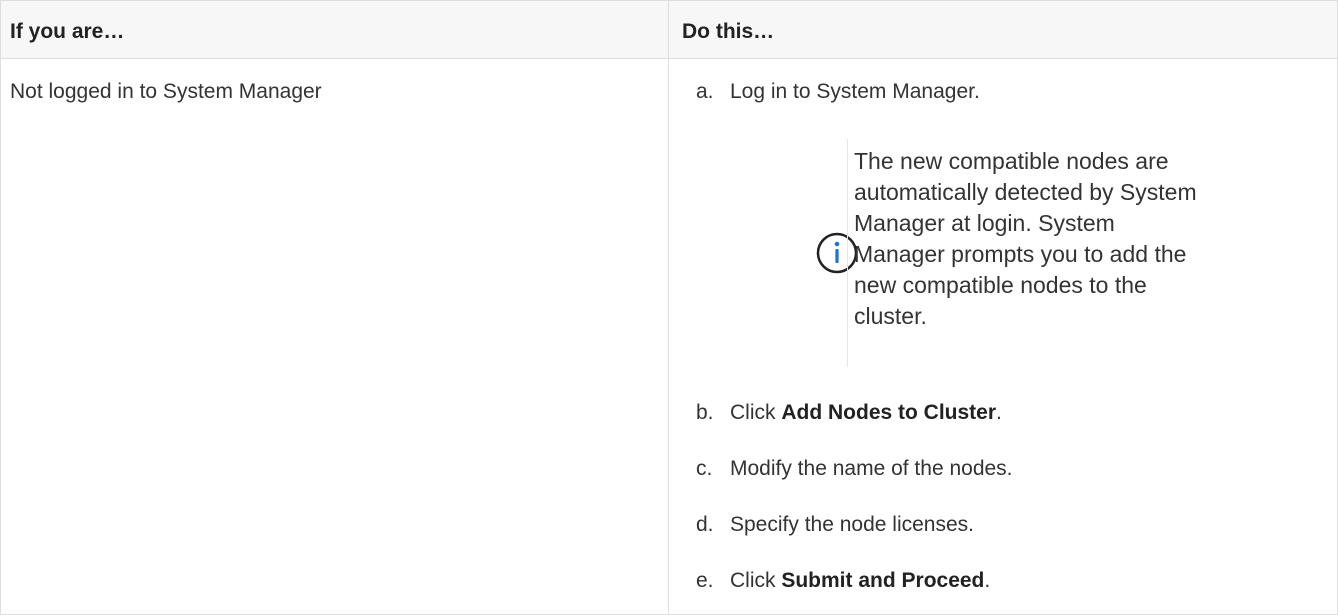 The width and height of the screenshot is (1338, 615). Describe the element at coordinates (837, 253) in the screenshot. I see `info-icon` at that location.